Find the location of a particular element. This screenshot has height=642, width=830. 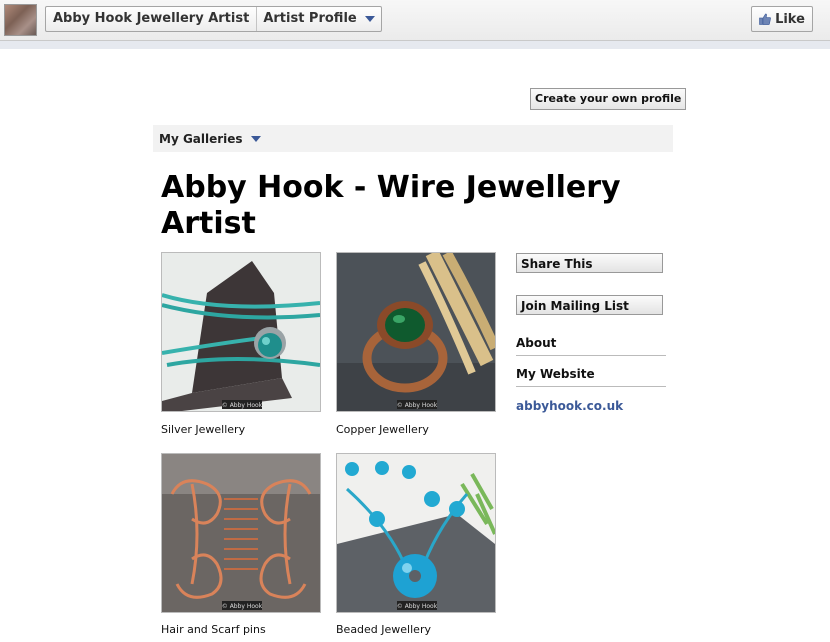

like-button: Like is located at coordinates (782, 19).